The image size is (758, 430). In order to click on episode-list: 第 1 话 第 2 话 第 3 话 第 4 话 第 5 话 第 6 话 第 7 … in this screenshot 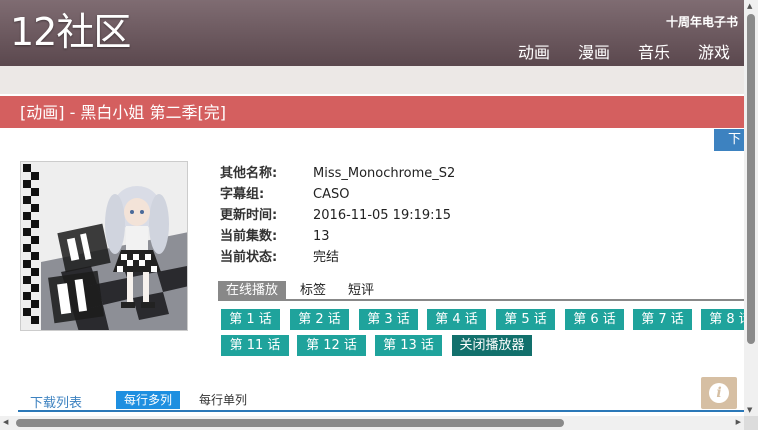, I will do `click(482, 333)`.